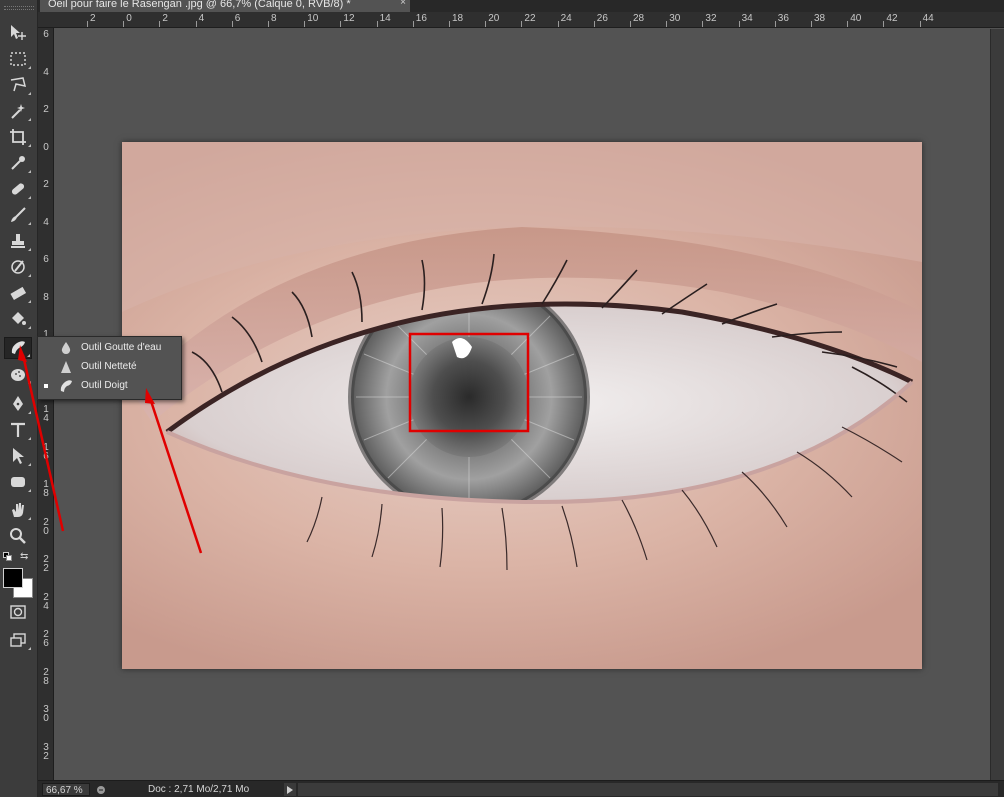 Image resolution: width=1004 pixels, height=797 pixels. I want to click on screen-mode-button, so click(18, 640).